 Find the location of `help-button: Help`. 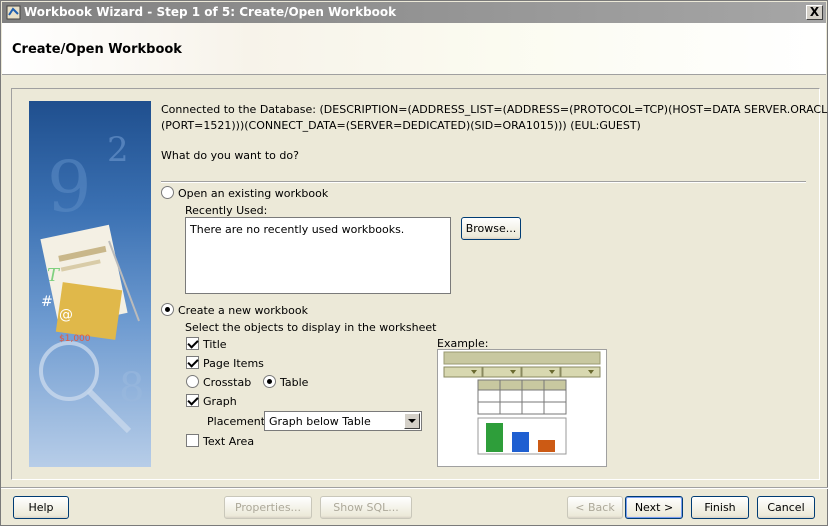

help-button: Help is located at coordinates (41, 507).